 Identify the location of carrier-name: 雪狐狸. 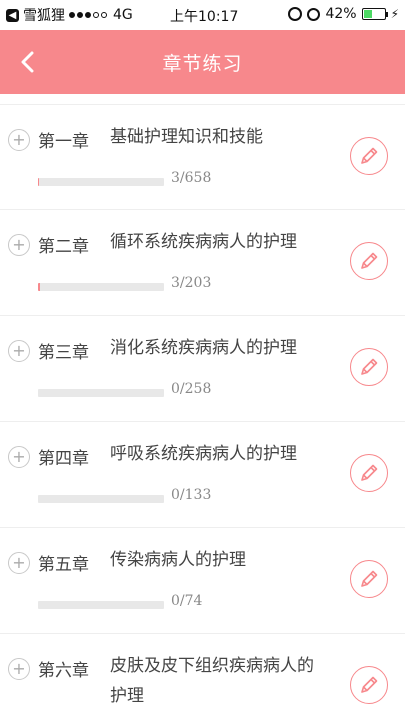
(44, 16).